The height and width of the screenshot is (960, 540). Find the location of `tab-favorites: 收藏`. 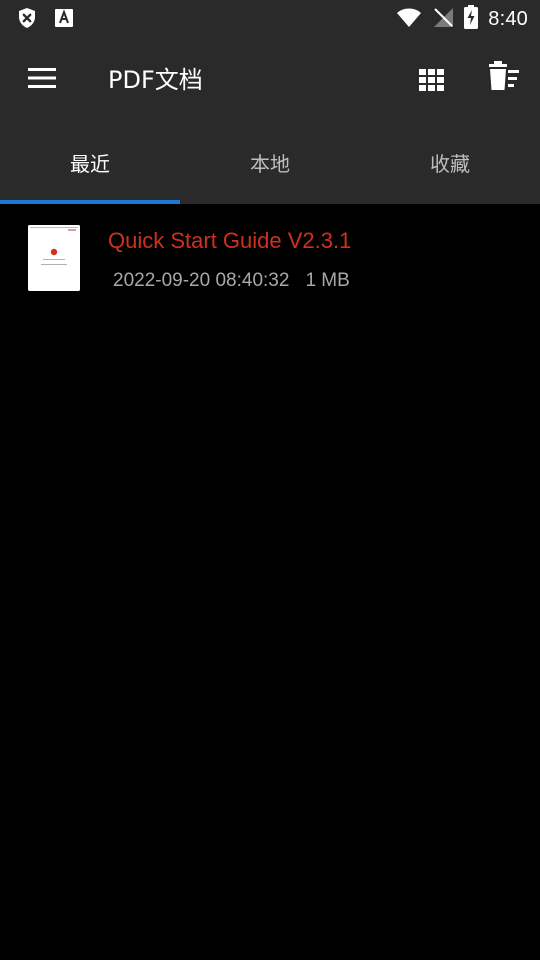

tab-favorites: 收藏 is located at coordinates (450, 162).